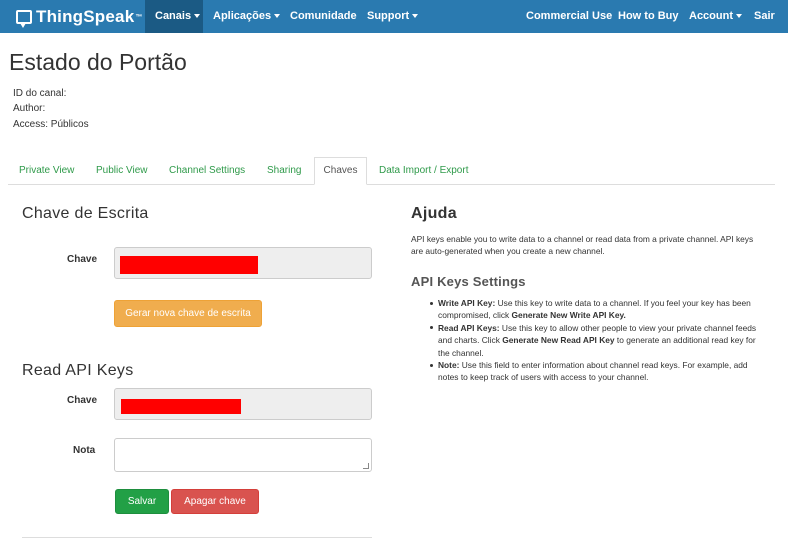 This screenshot has height=554, width=788. What do you see at coordinates (84, 450) in the screenshot?
I see `note-label: Nota` at bounding box center [84, 450].